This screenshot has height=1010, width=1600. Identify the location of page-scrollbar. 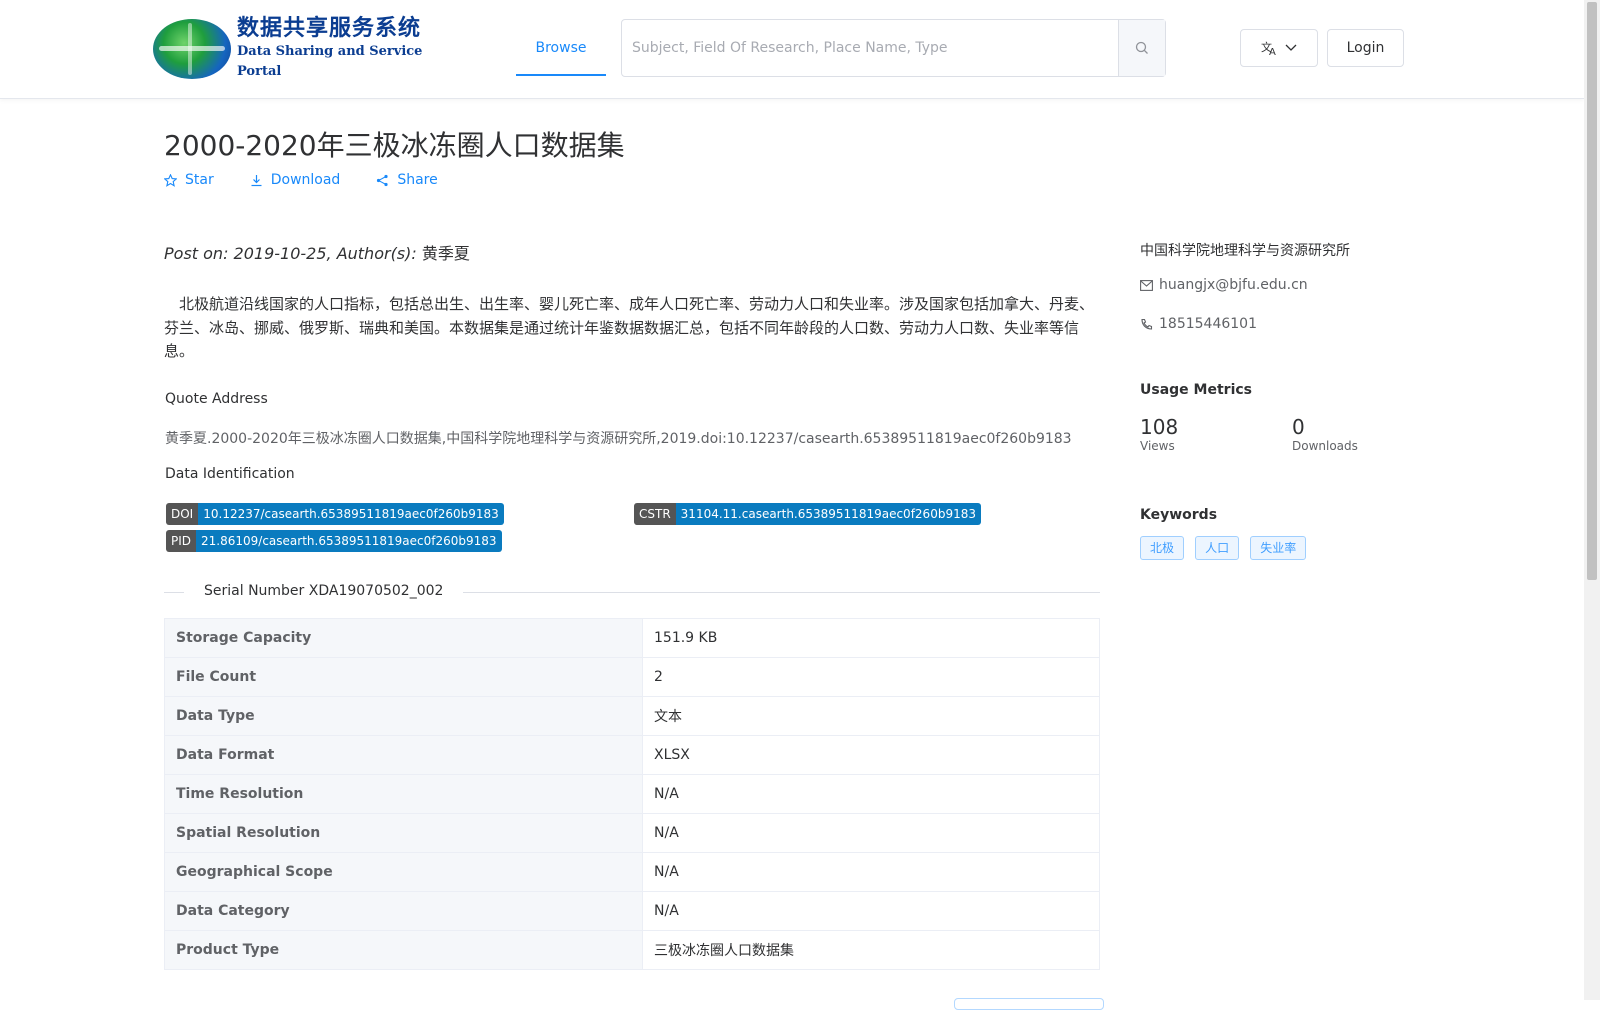
(1592, 500).